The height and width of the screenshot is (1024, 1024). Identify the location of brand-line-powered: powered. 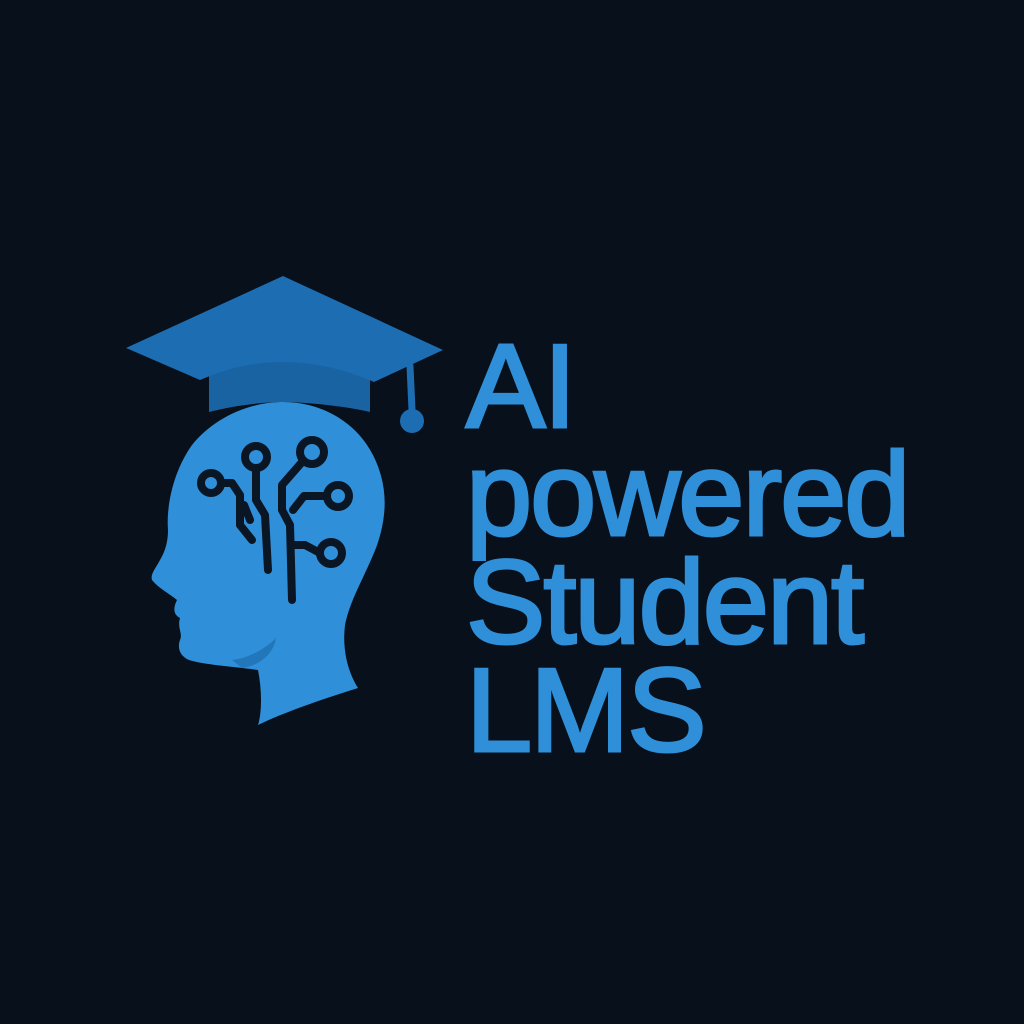
(687, 494).